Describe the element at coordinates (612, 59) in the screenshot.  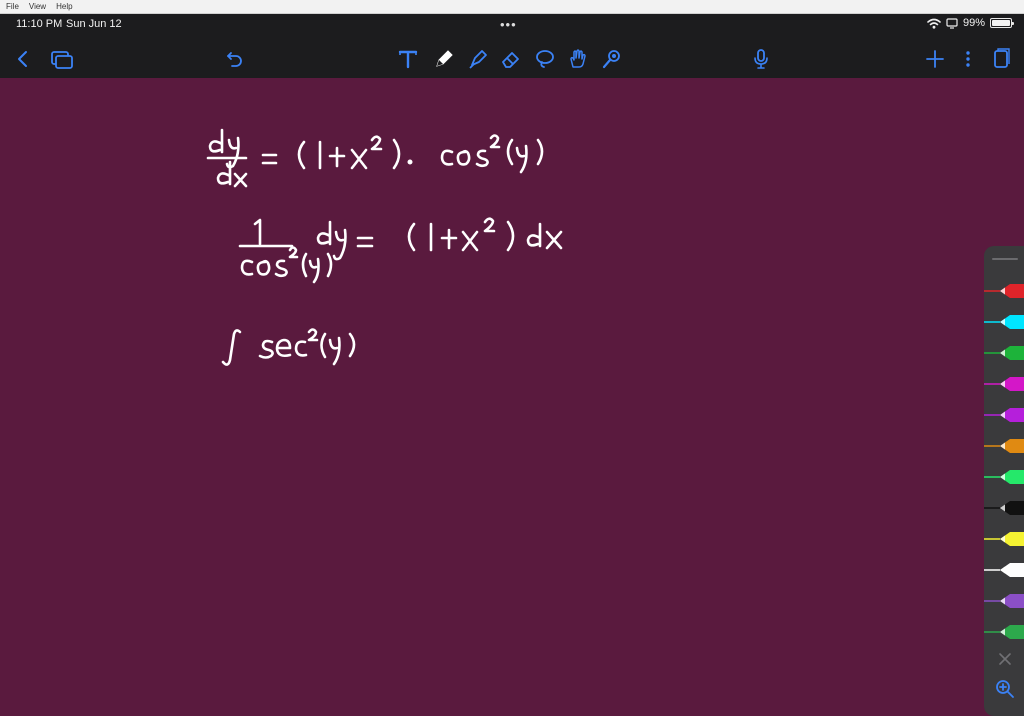
I see `laser-tool-icon` at that location.